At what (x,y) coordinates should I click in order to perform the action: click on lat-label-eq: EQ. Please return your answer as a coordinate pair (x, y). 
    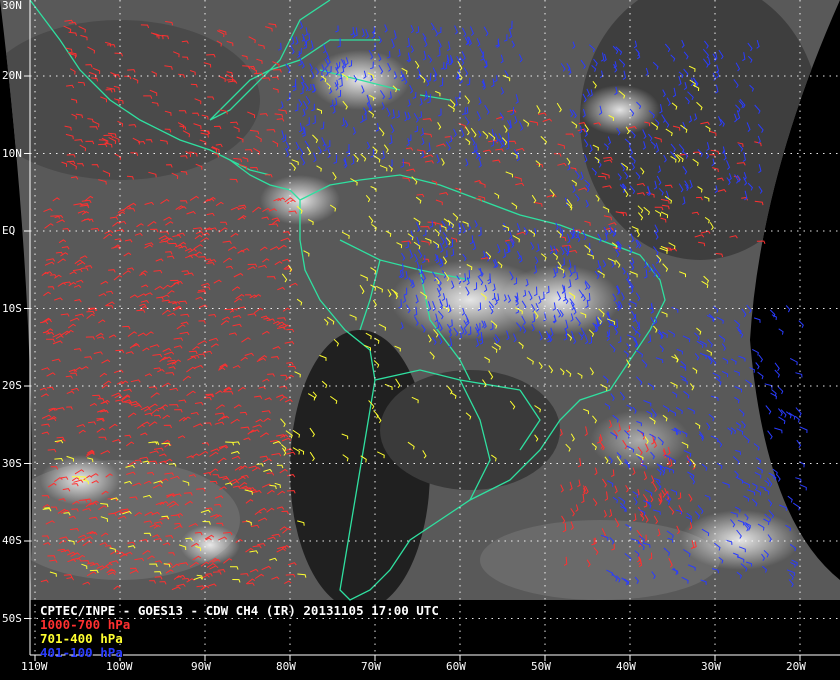
    Looking at the image, I should click on (9, 230).